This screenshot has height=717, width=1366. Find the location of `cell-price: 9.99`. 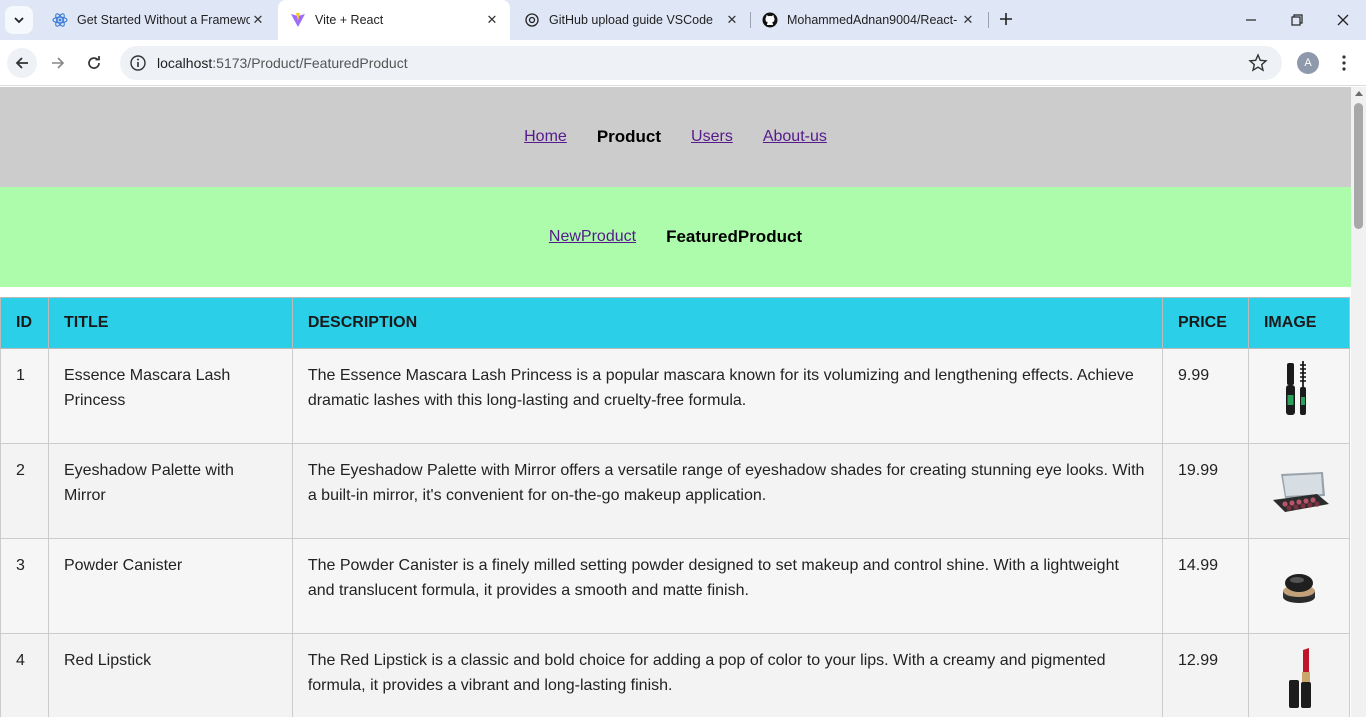

cell-price: 9.99 is located at coordinates (1205, 396).